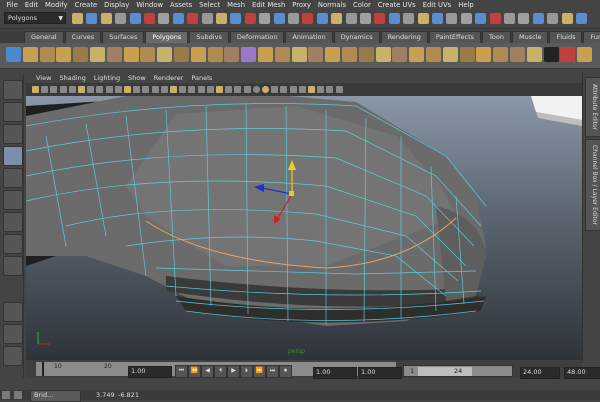 The height and width of the screenshot is (402, 600). I want to click on range-slider: 1 24, so click(458, 371).